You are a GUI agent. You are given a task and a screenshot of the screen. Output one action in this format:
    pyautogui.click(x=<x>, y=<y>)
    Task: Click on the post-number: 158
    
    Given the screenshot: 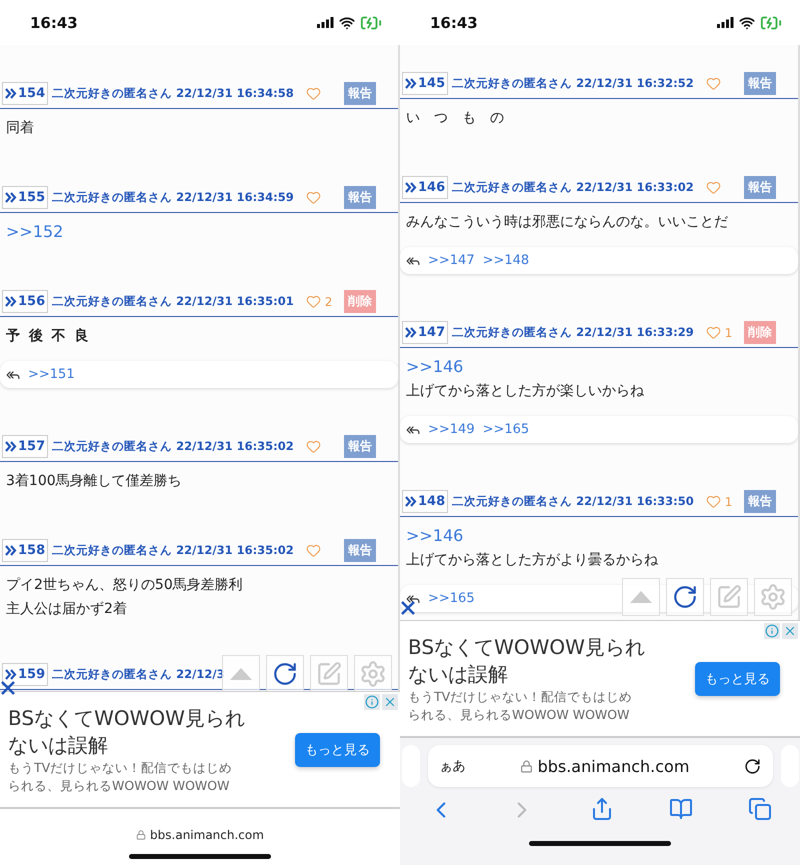 What is the action you would take?
    pyautogui.click(x=25, y=550)
    